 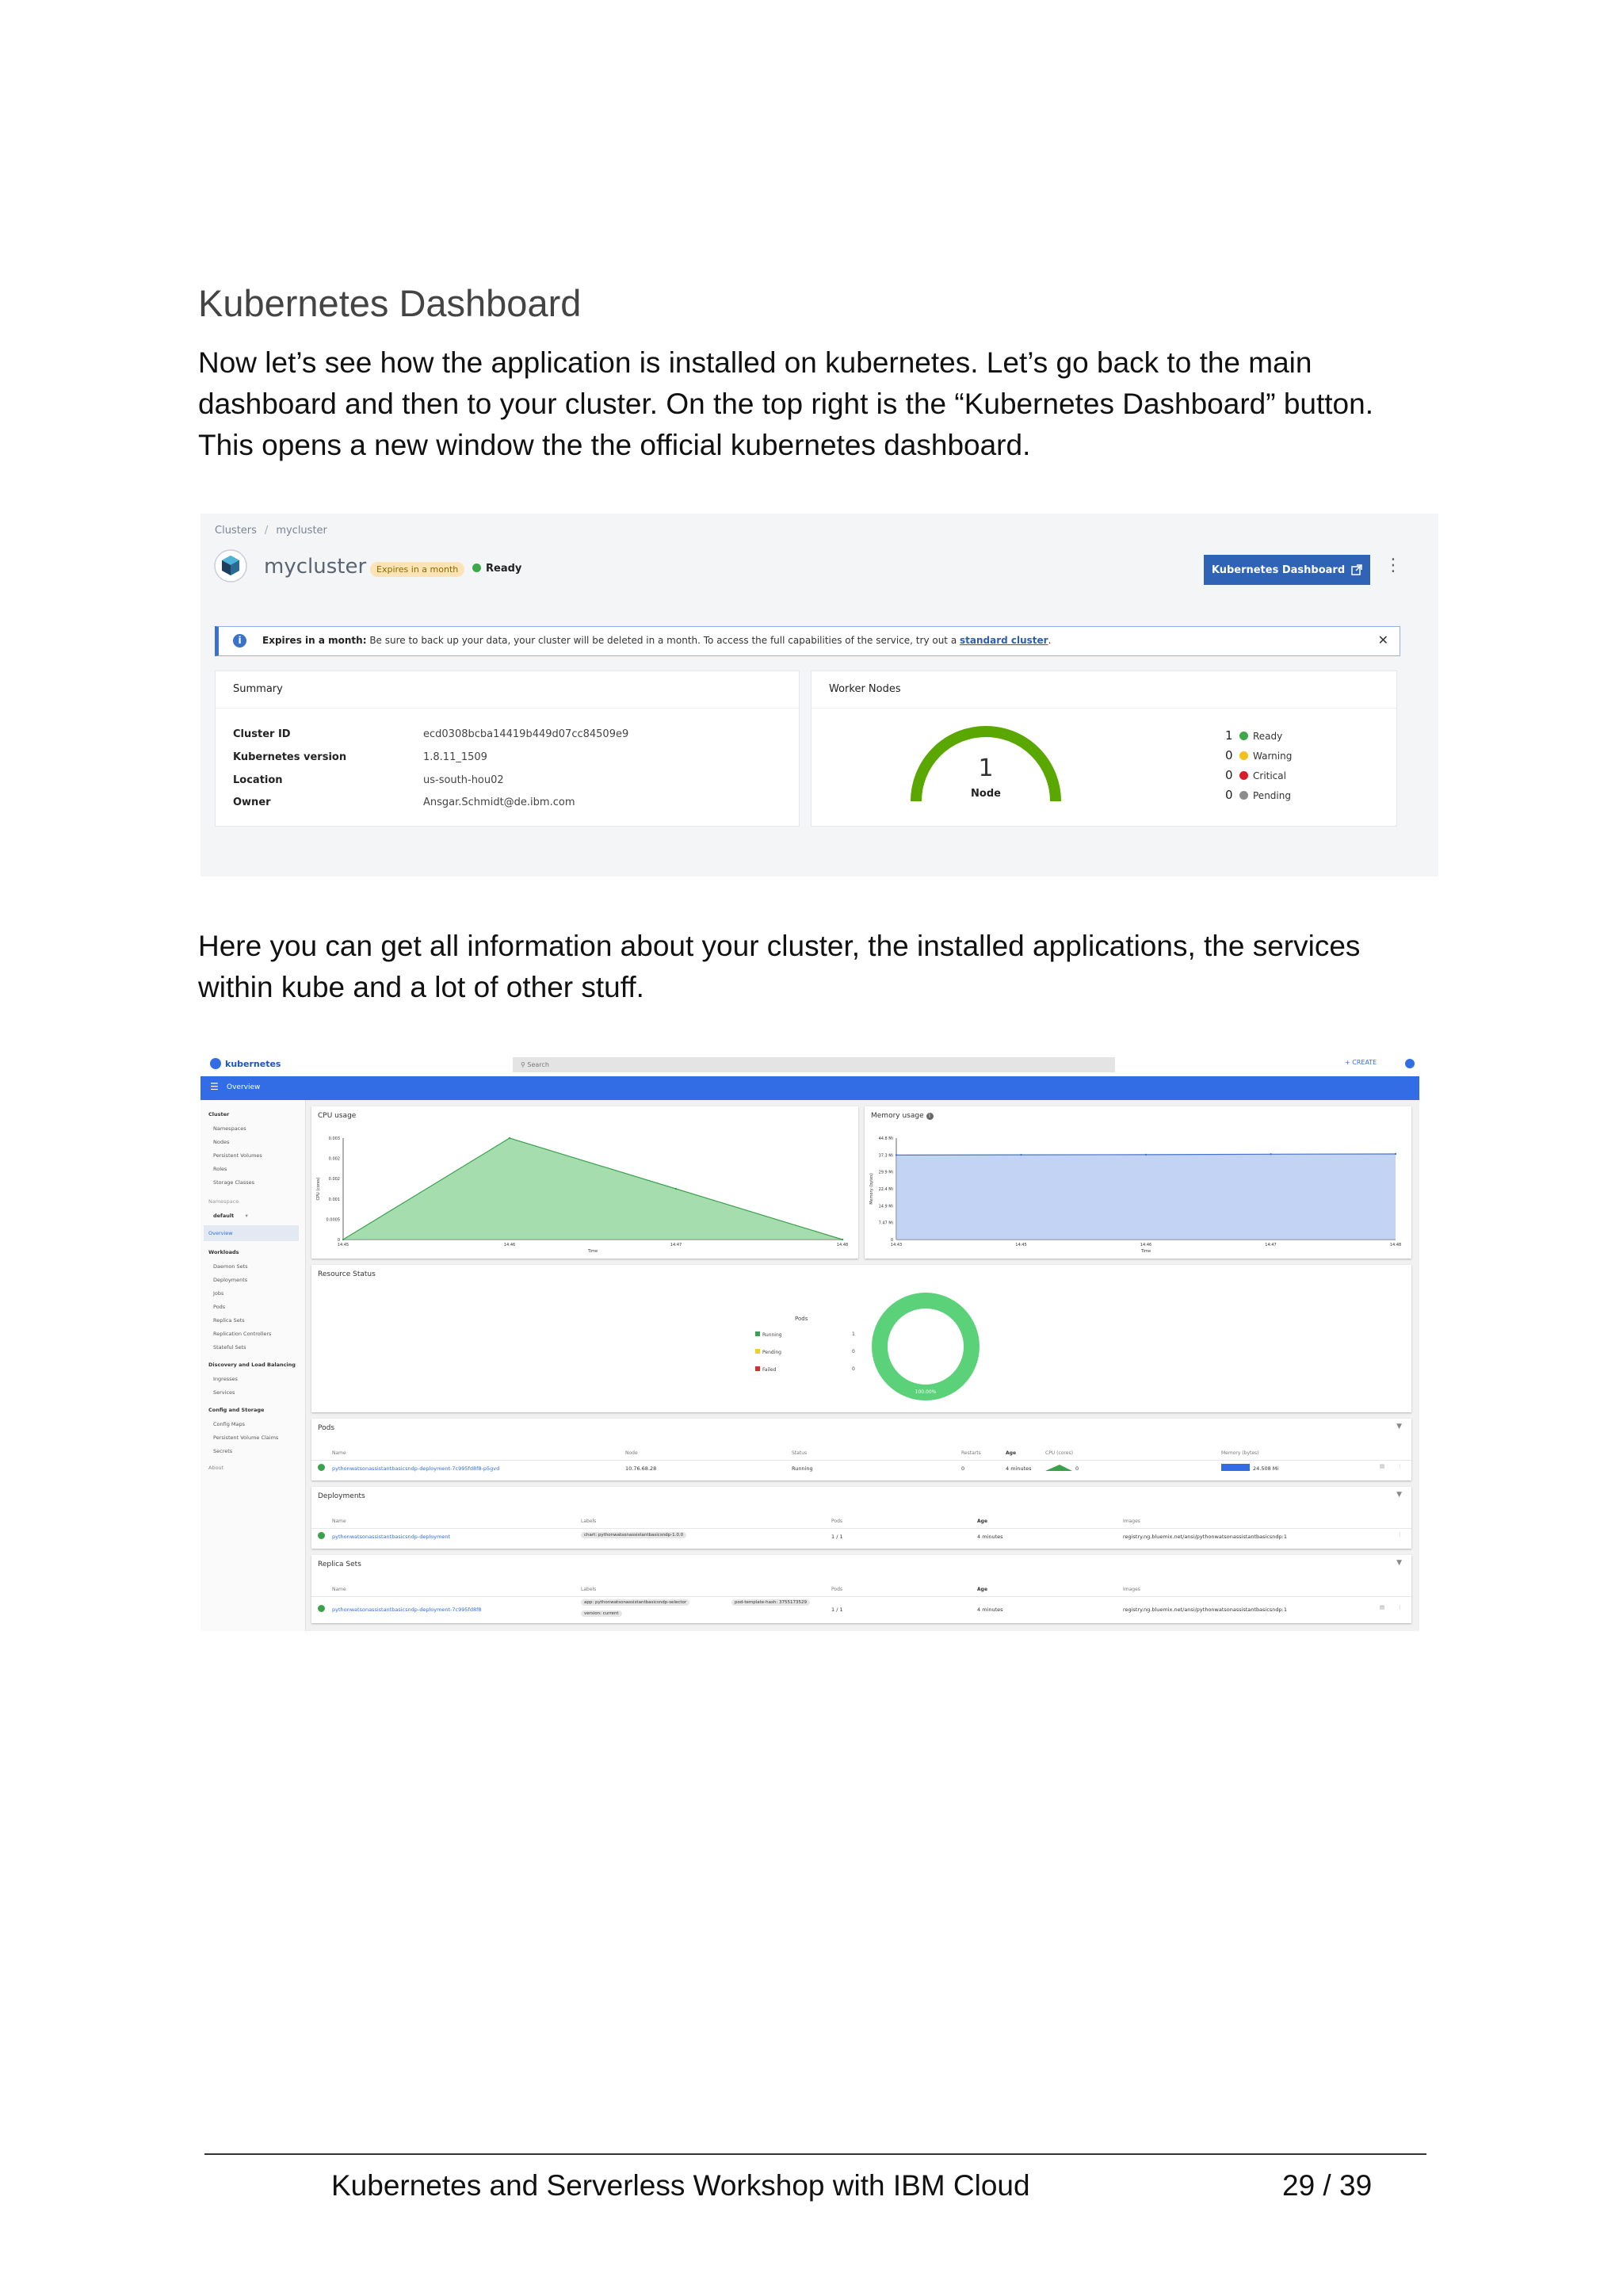 I want to click on x-tick-label: 14:43, so click(x=896, y=1245).